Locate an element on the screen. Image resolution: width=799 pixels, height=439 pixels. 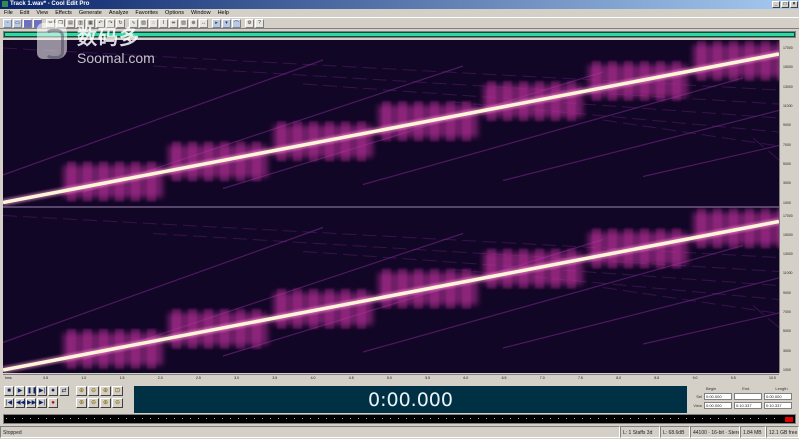
go-to-start-button: |◀ is located at coordinates (9, 403).